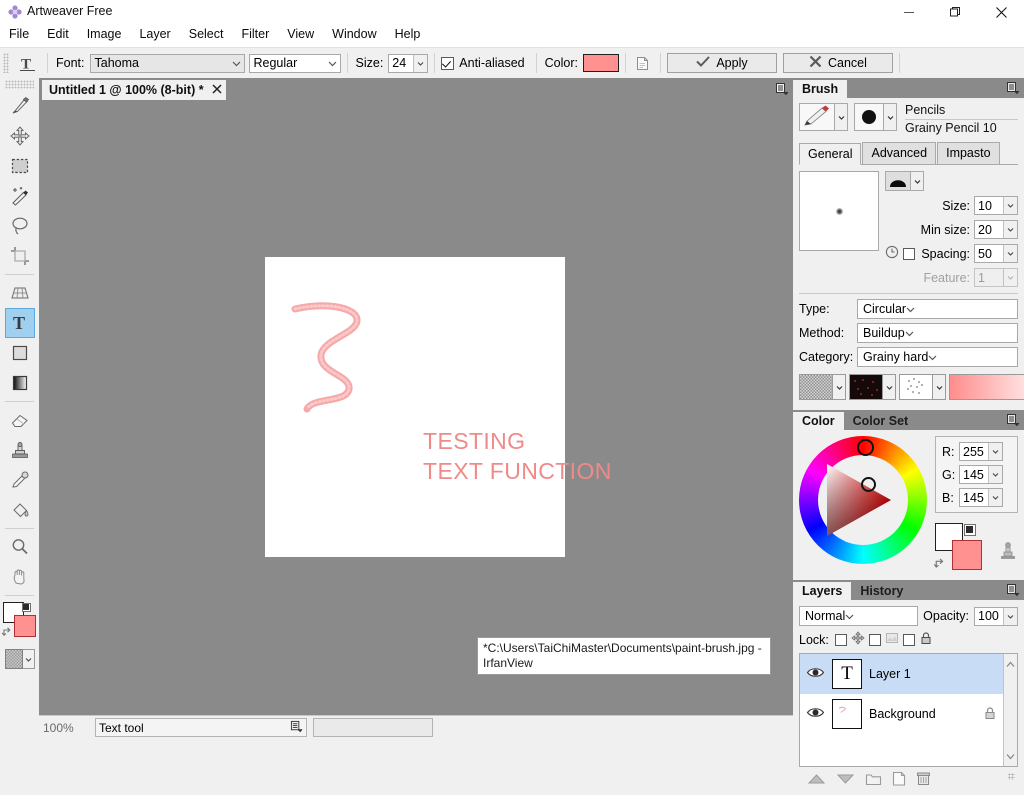 This screenshot has width=1024, height=795. What do you see at coordinates (820, 89) in the screenshot?
I see `tab-brush: Brush` at bounding box center [820, 89].